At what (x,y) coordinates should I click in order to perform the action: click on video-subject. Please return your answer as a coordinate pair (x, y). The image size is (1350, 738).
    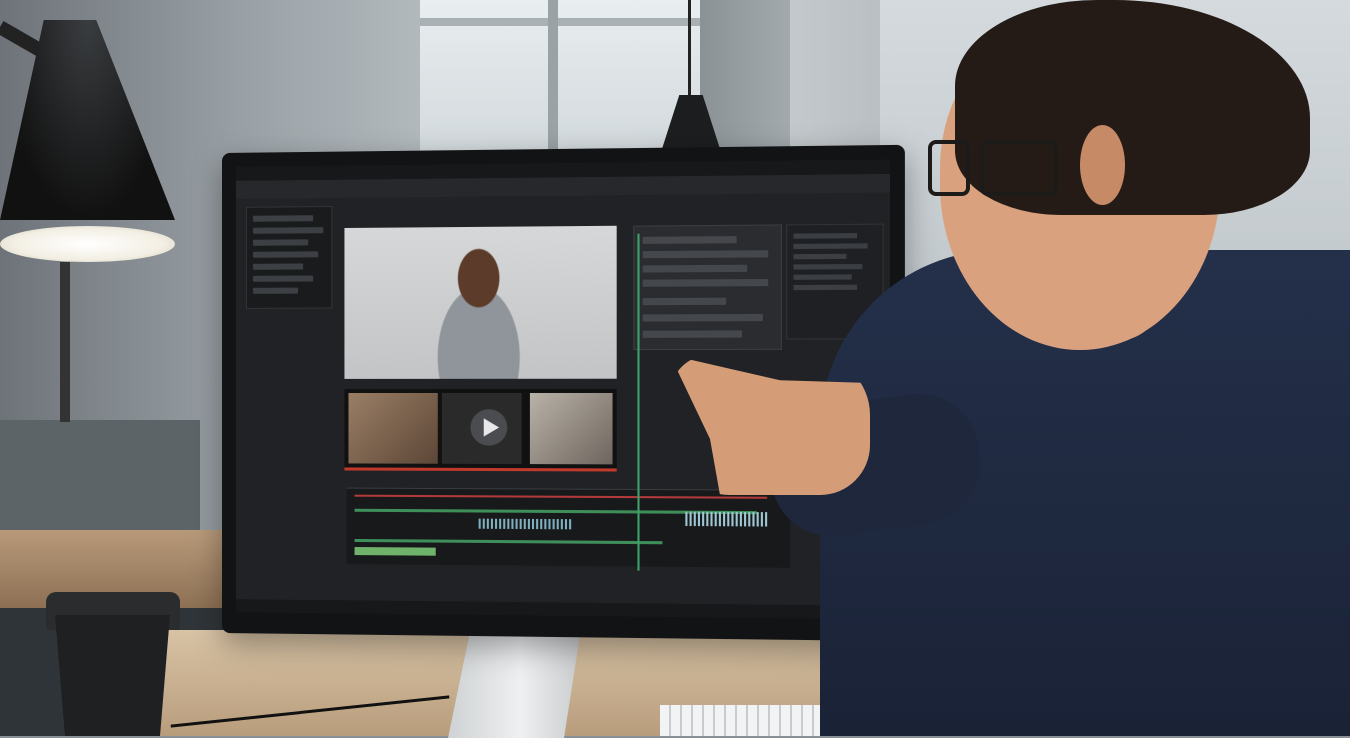
    Looking at the image, I should click on (479, 306).